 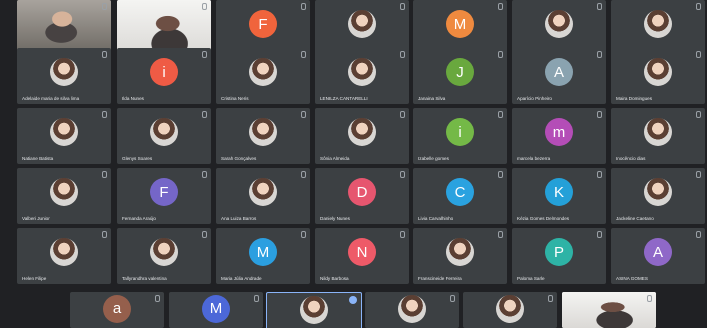 What do you see at coordinates (64, 76) in the screenshot?
I see `participant-tile: Adelaide maria de silva lima` at bounding box center [64, 76].